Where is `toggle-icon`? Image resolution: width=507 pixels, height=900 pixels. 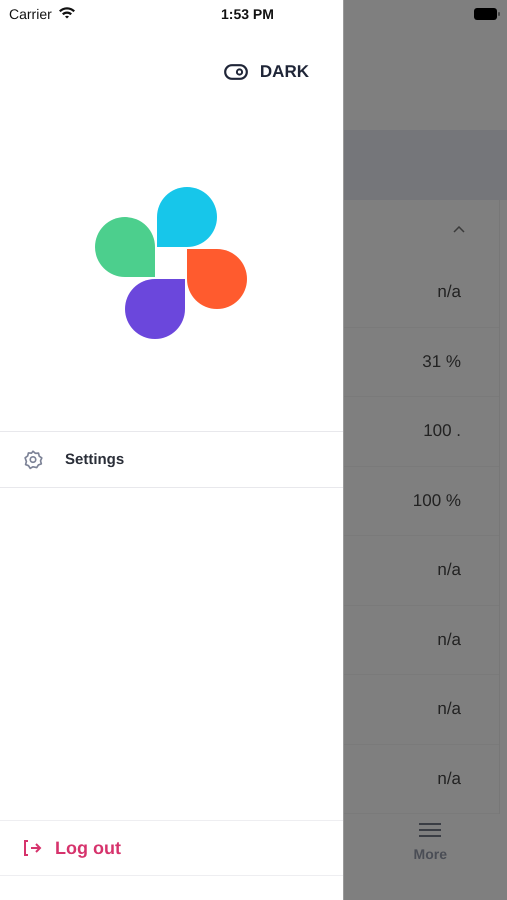 toggle-icon is located at coordinates (236, 72).